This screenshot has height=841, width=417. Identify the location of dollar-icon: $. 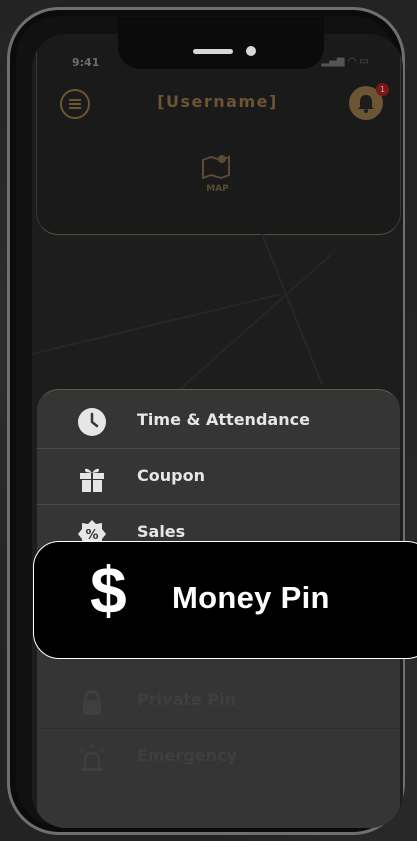
(108, 590).